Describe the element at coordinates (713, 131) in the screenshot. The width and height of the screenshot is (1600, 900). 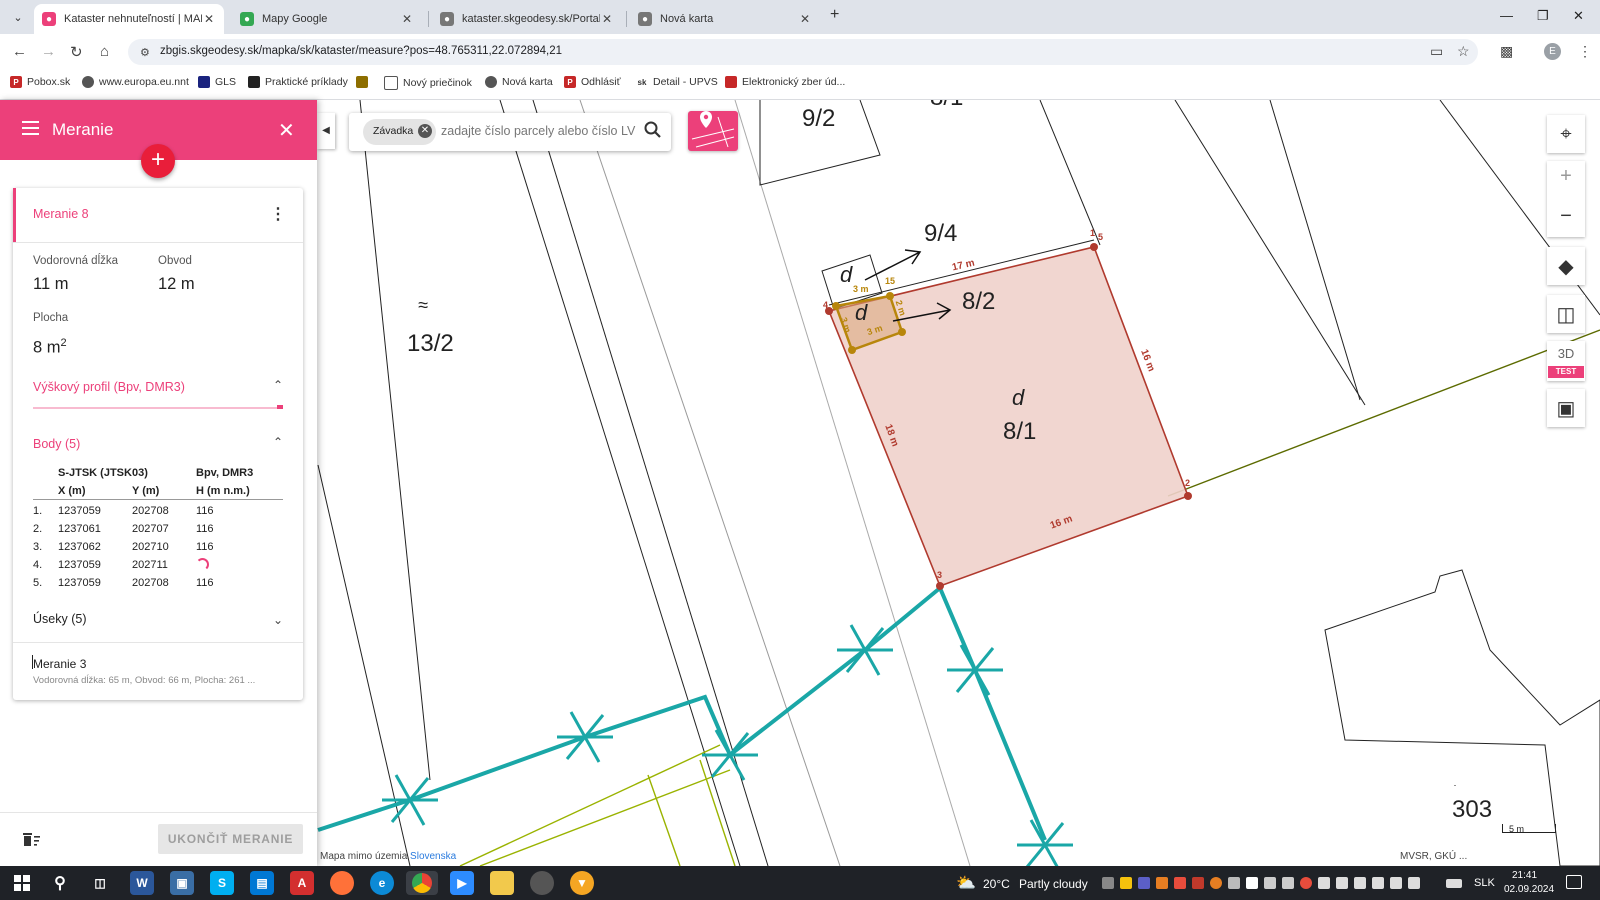
I see `map-location-button` at that location.